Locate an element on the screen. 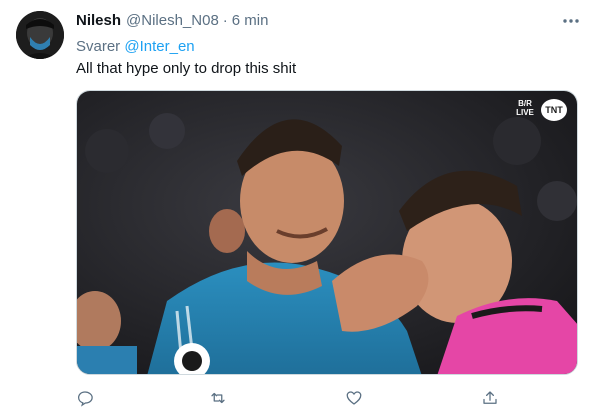  overlay-logo-br: B/R LIVE is located at coordinates (525, 108).